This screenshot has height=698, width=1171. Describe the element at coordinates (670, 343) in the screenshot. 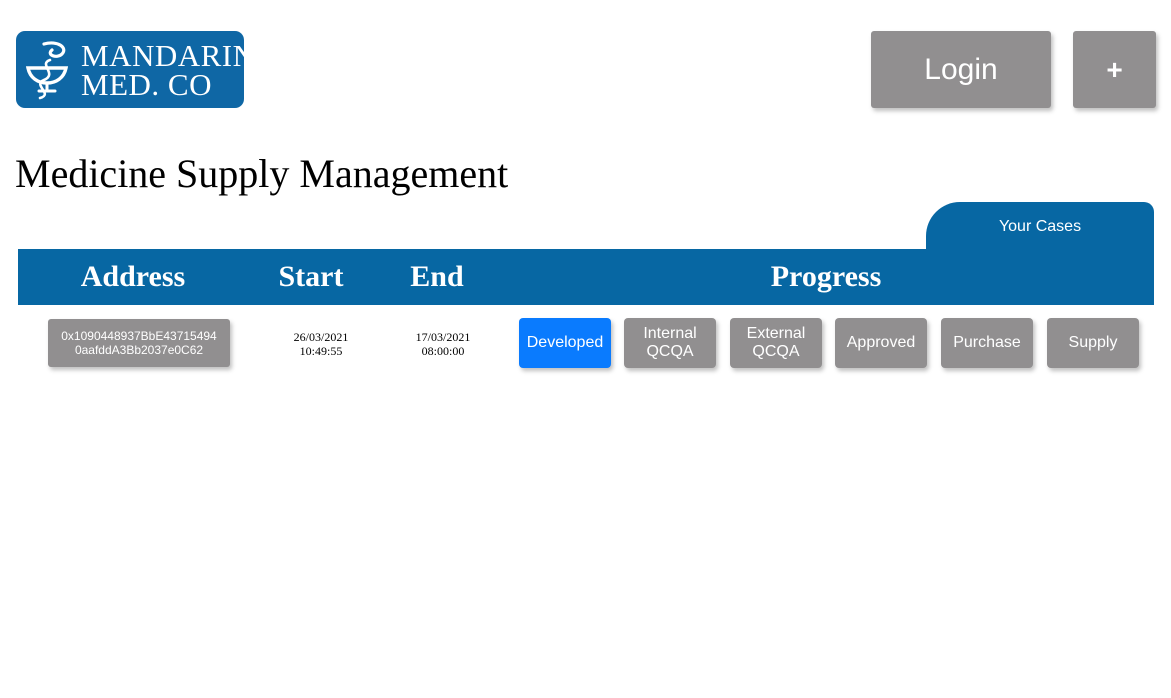

I see `progress-step-internal-qcqa: Internal QCQA` at that location.